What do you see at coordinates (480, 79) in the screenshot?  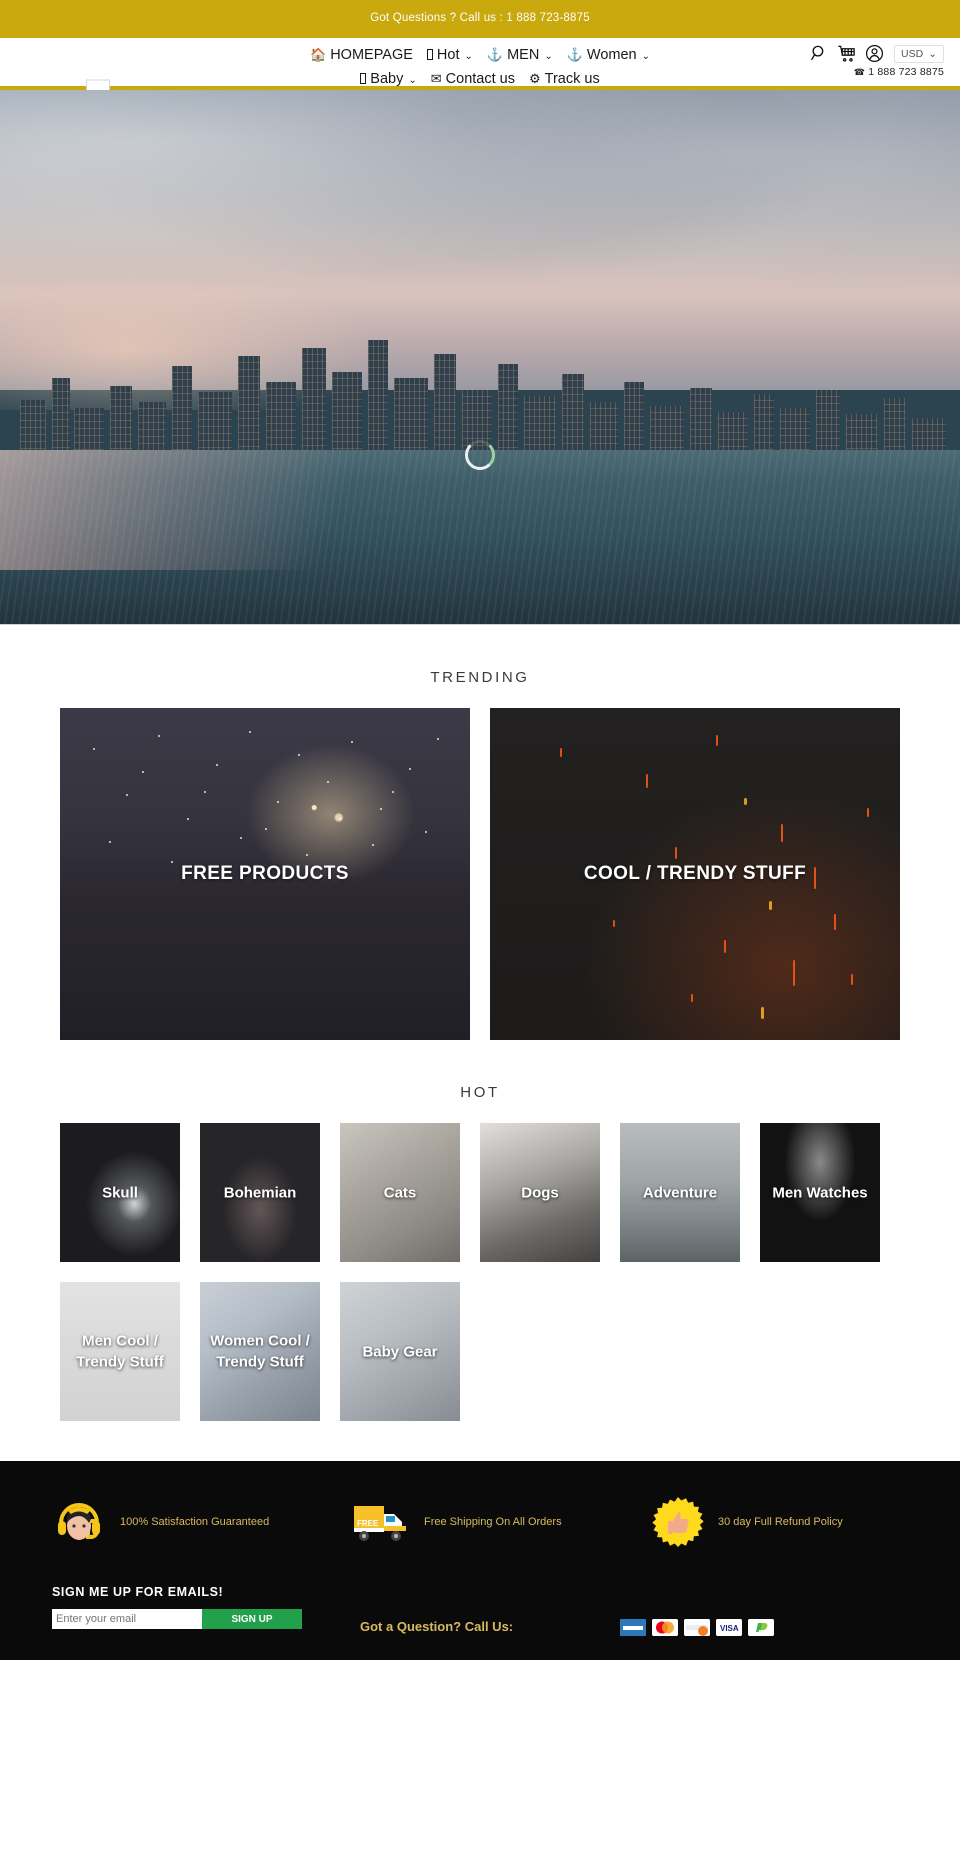 I see `nav-label: Contact us` at bounding box center [480, 79].